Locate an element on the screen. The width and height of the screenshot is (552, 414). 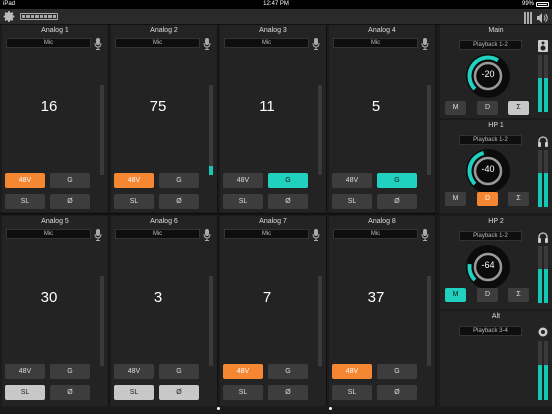
gain-knob: 3 is located at coordinates (164, 305).